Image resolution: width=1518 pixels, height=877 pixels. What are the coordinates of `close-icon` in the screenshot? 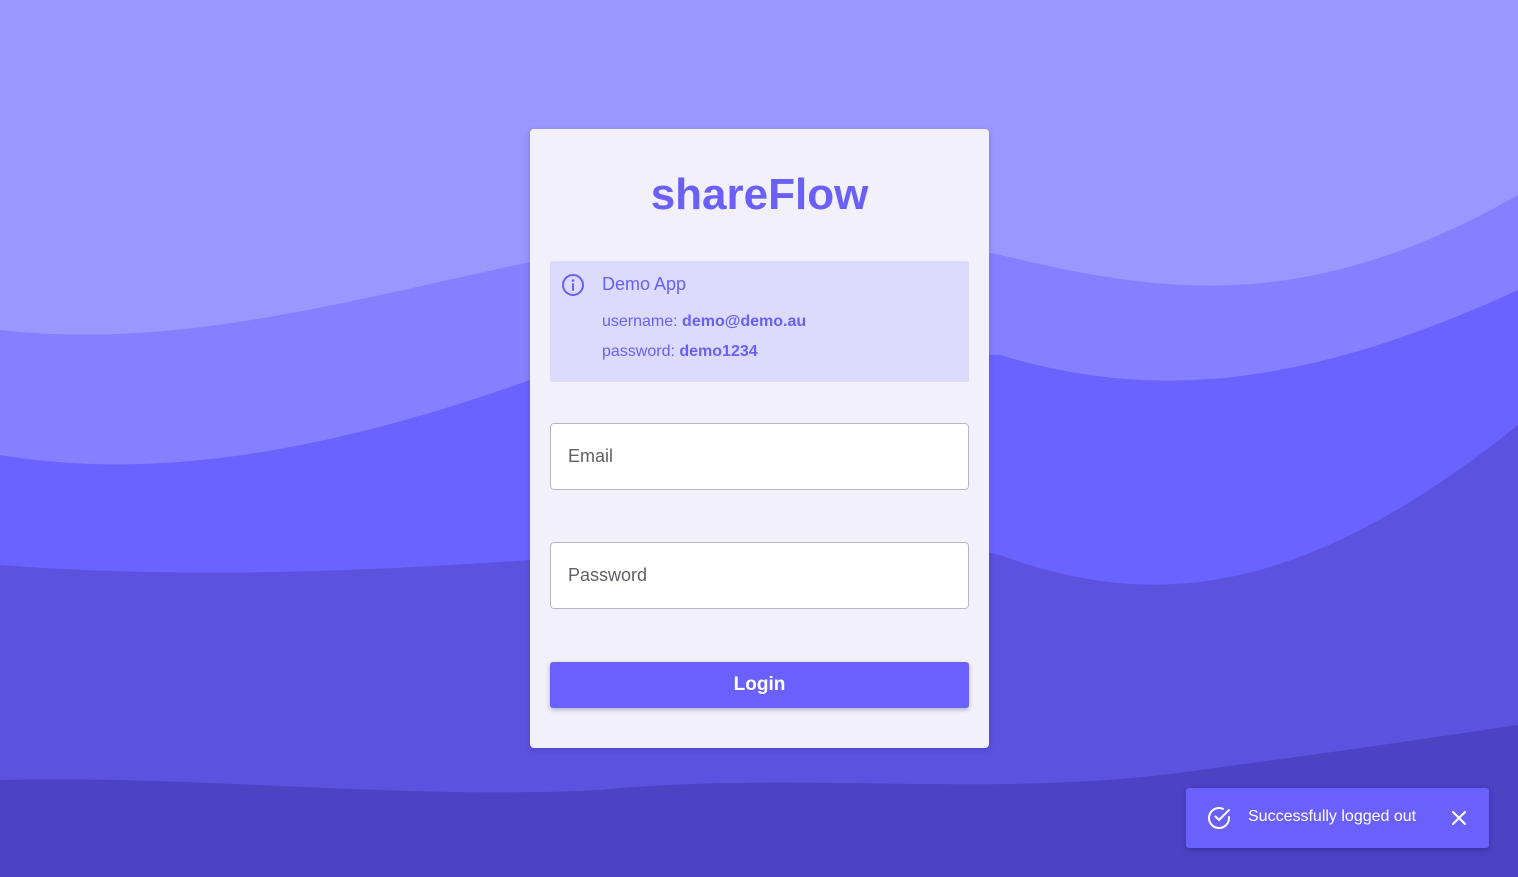 It's located at (1459, 818).